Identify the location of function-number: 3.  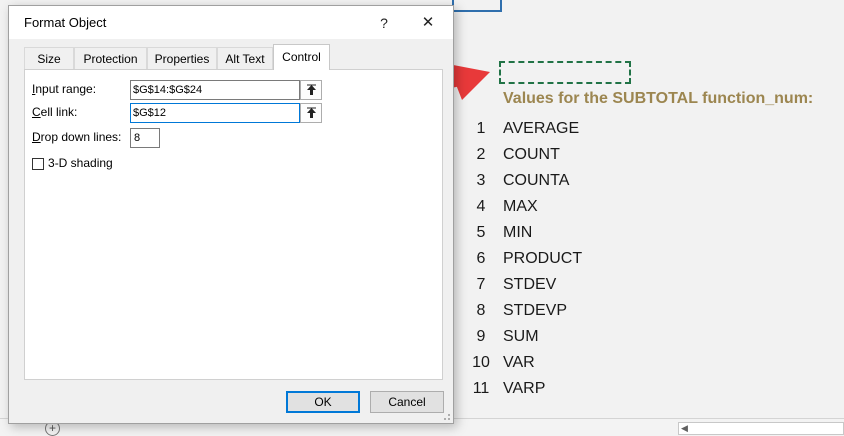
(481, 180).